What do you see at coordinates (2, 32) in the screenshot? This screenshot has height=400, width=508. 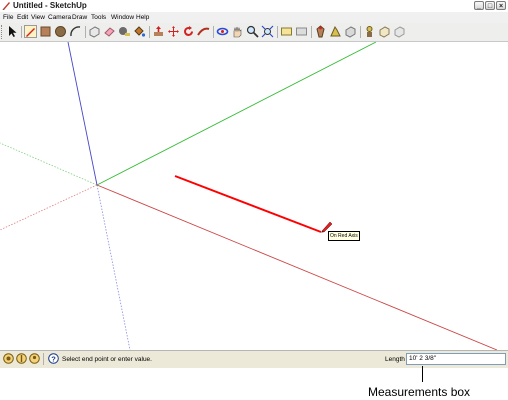 I see `toolbar-grip` at bounding box center [2, 32].